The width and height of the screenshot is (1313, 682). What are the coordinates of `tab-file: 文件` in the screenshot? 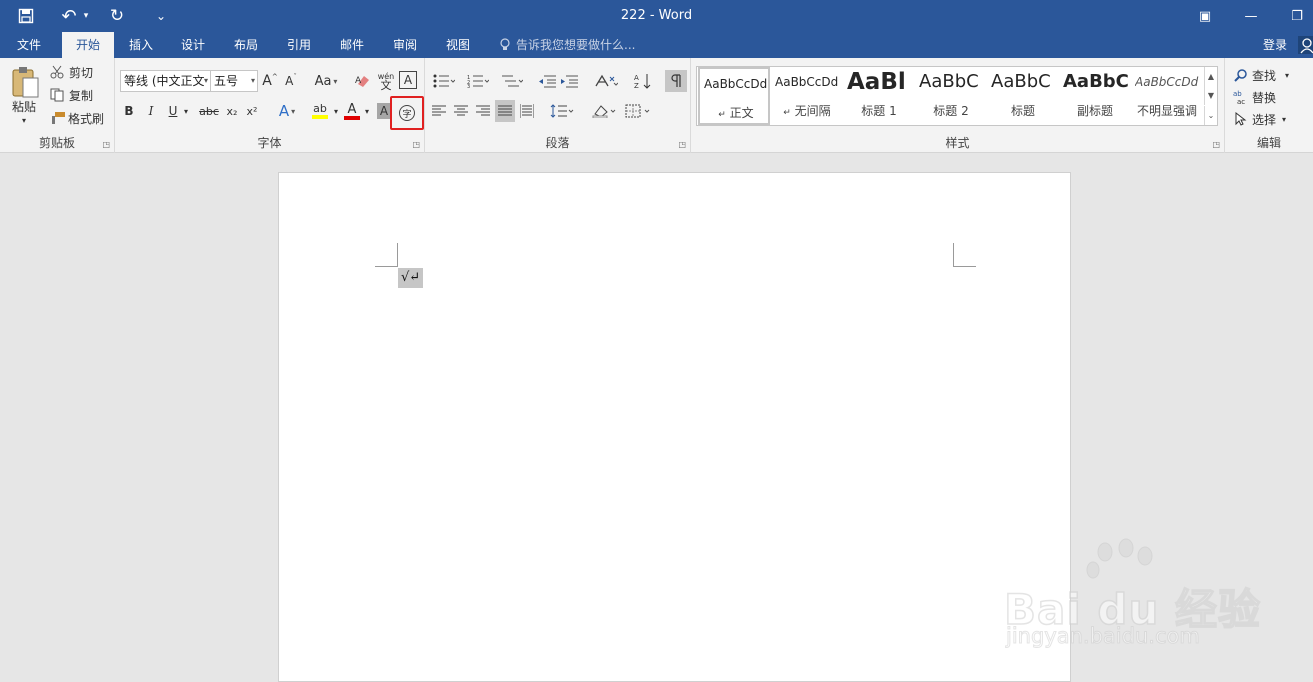 It's located at (29, 45).